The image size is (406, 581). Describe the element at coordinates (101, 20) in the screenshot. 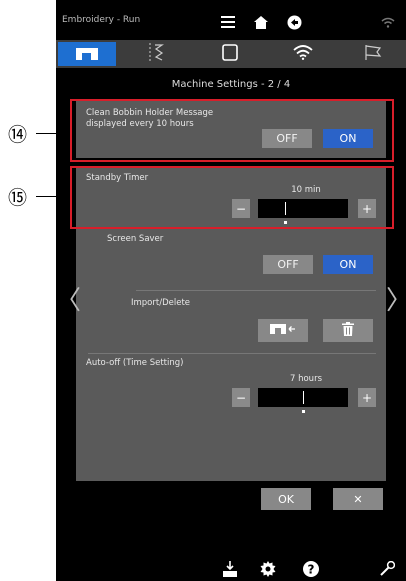

I see `app-title: Embroidery - Run` at that location.